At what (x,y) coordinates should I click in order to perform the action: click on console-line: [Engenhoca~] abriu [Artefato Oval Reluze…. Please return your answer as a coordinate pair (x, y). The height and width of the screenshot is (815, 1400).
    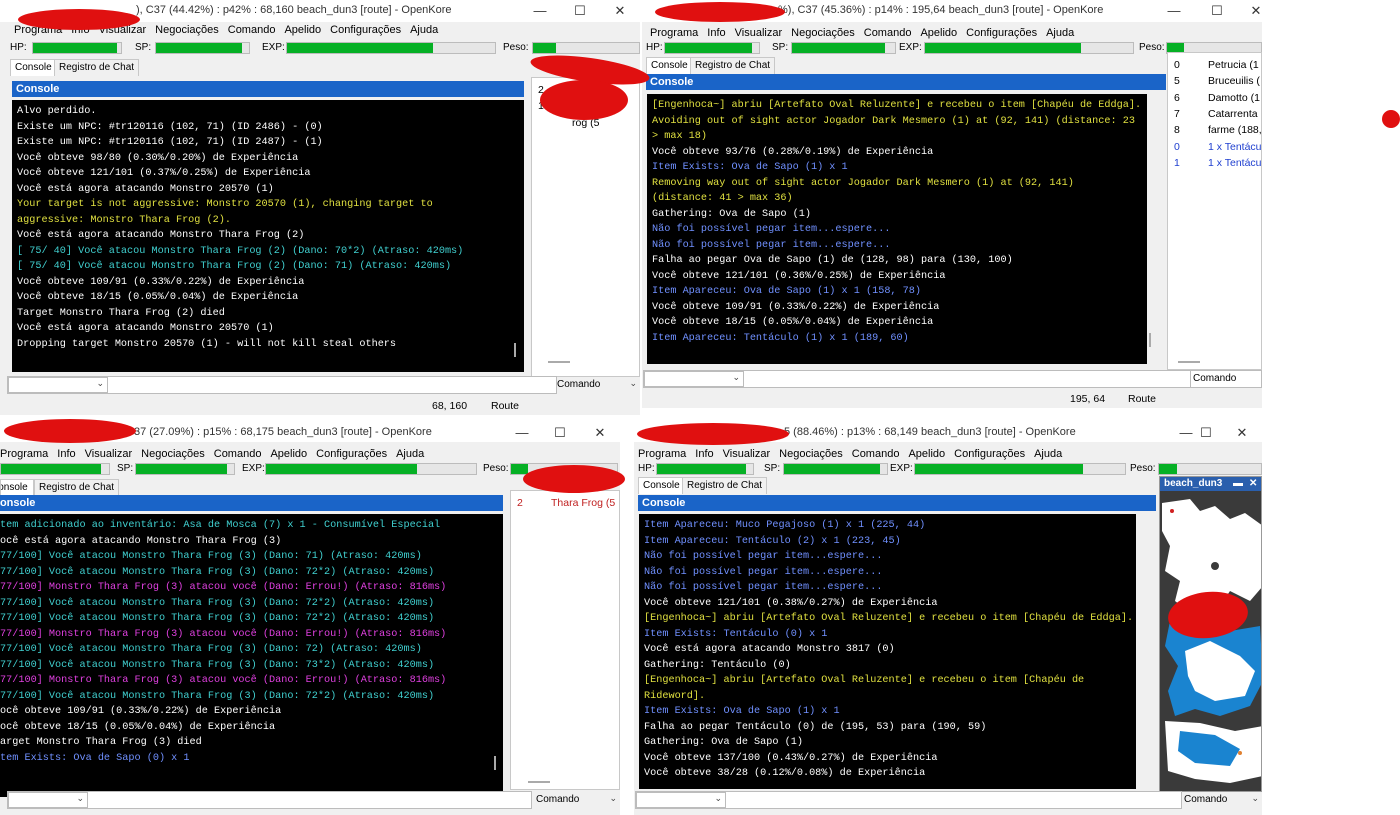
    Looking at the image, I should click on (864, 680).